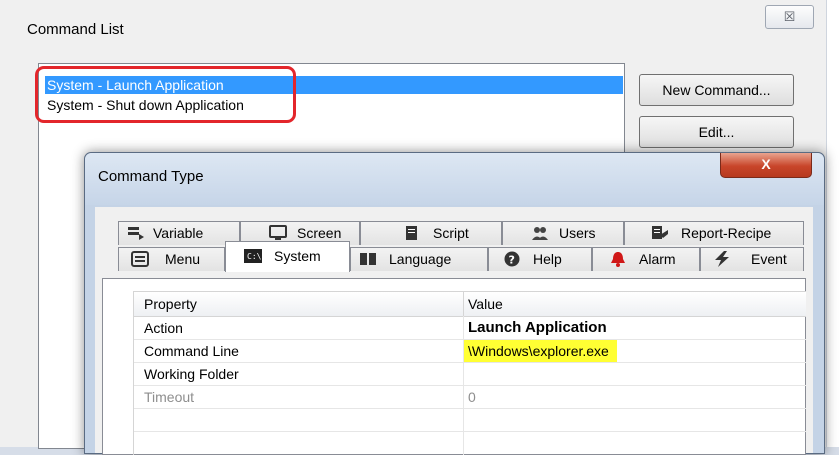 This screenshot has width=839, height=455. Describe the element at coordinates (191, 374) in the screenshot. I see `property-name: Working Folder` at that location.